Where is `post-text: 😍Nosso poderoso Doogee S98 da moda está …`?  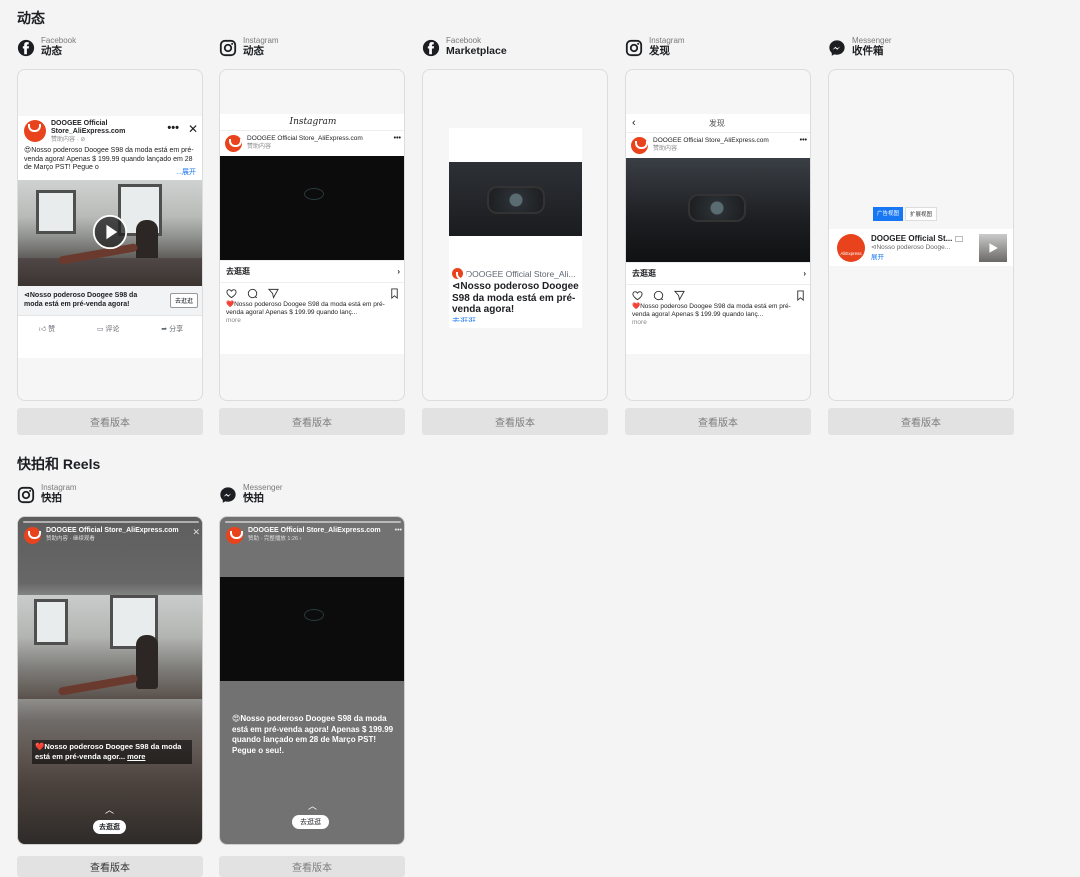 post-text: 😍Nosso poderoso Doogee S98 da moda está … is located at coordinates (109, 159).